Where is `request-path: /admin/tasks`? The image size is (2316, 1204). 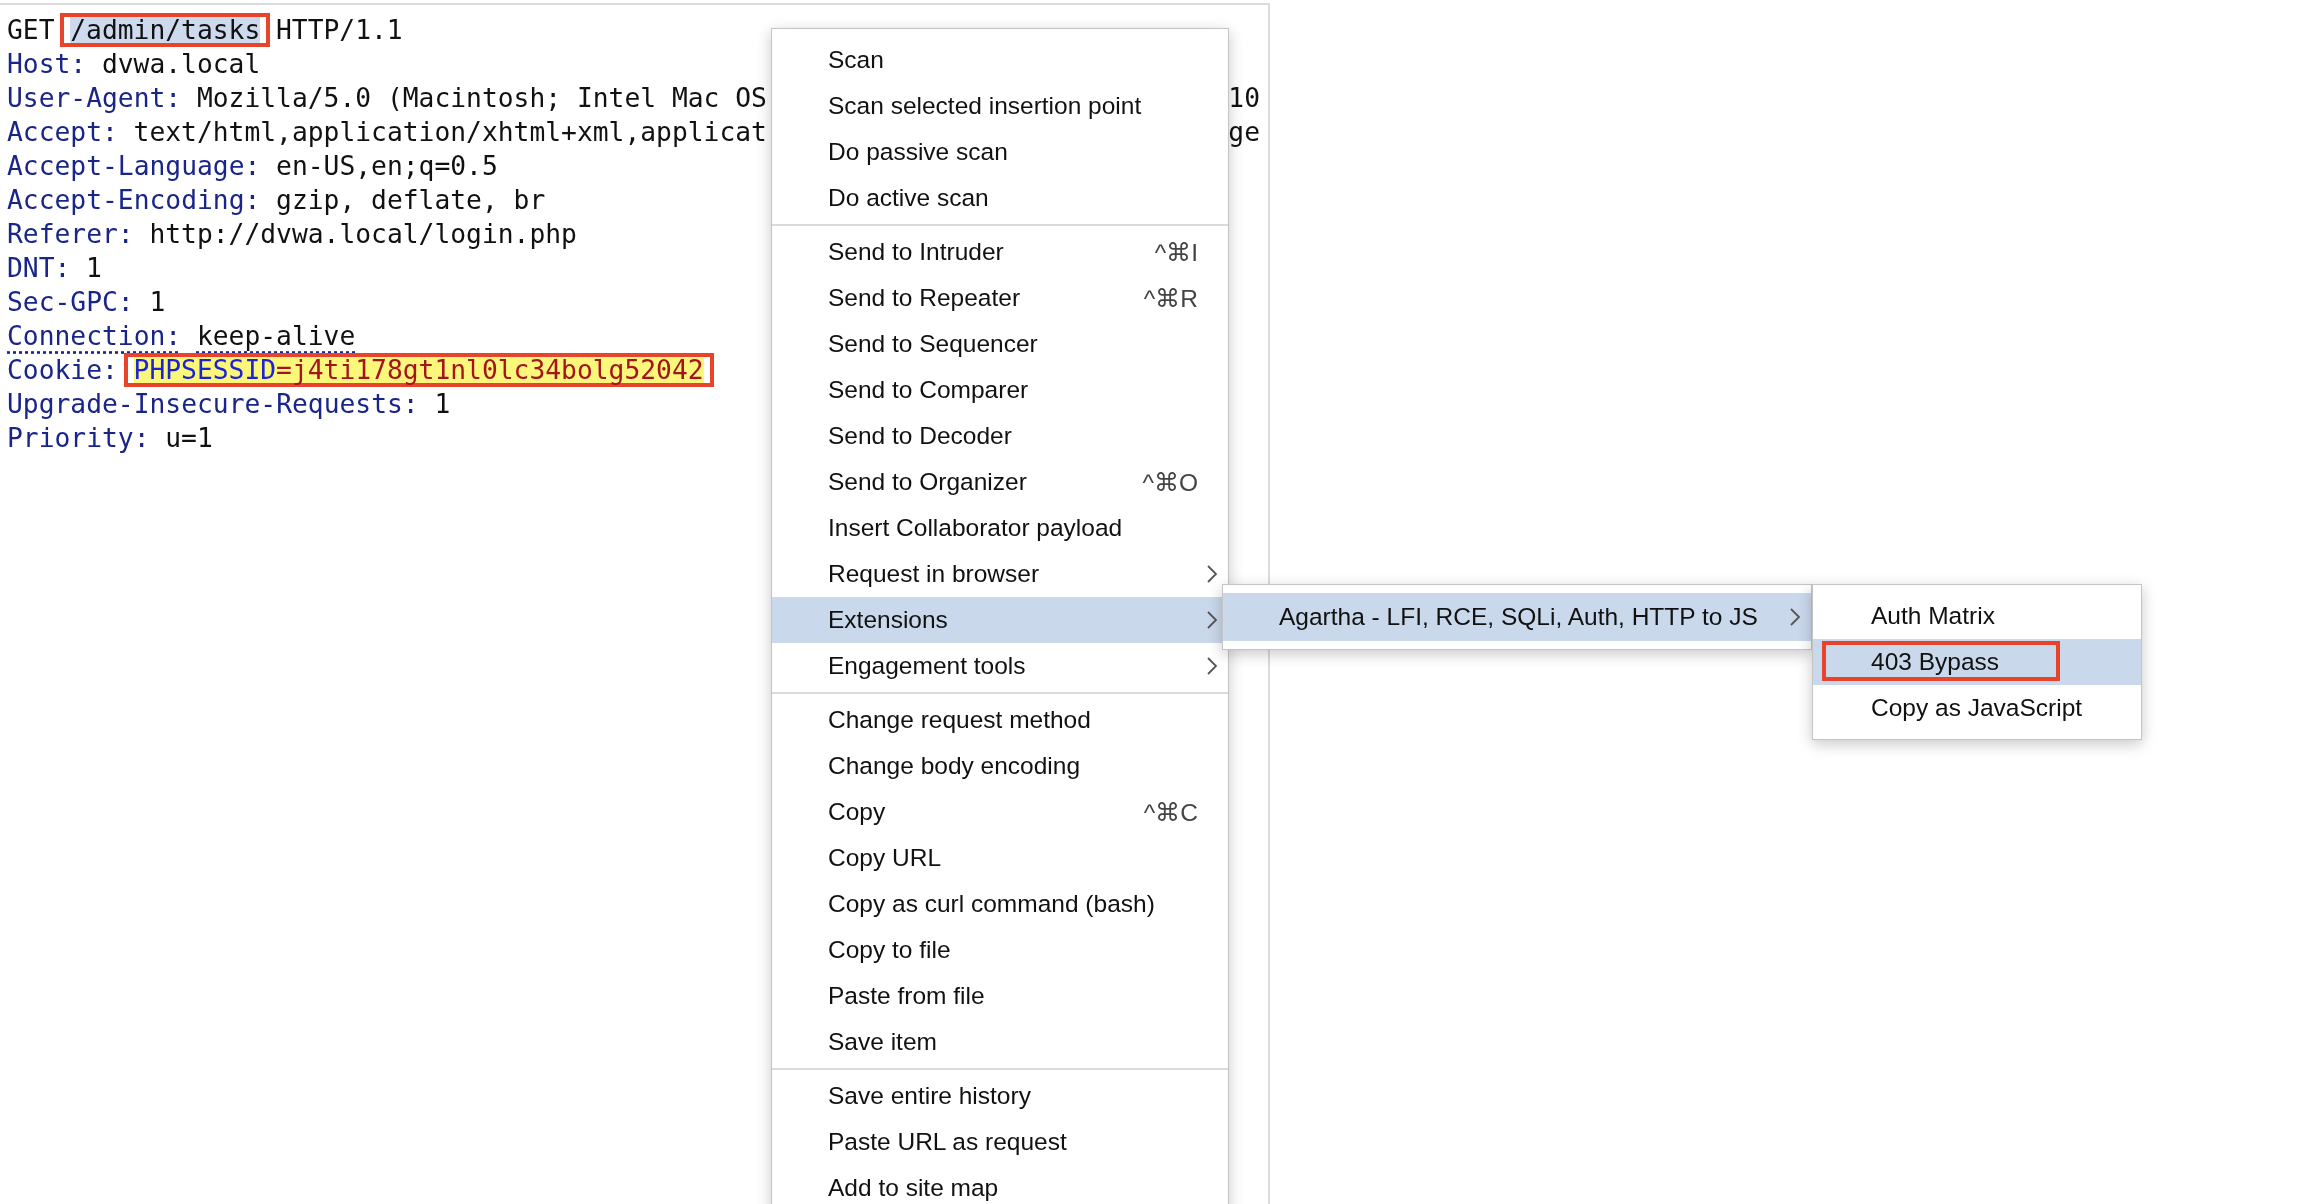 request-path: /admin/tasks is located at coordinates (165, 30).